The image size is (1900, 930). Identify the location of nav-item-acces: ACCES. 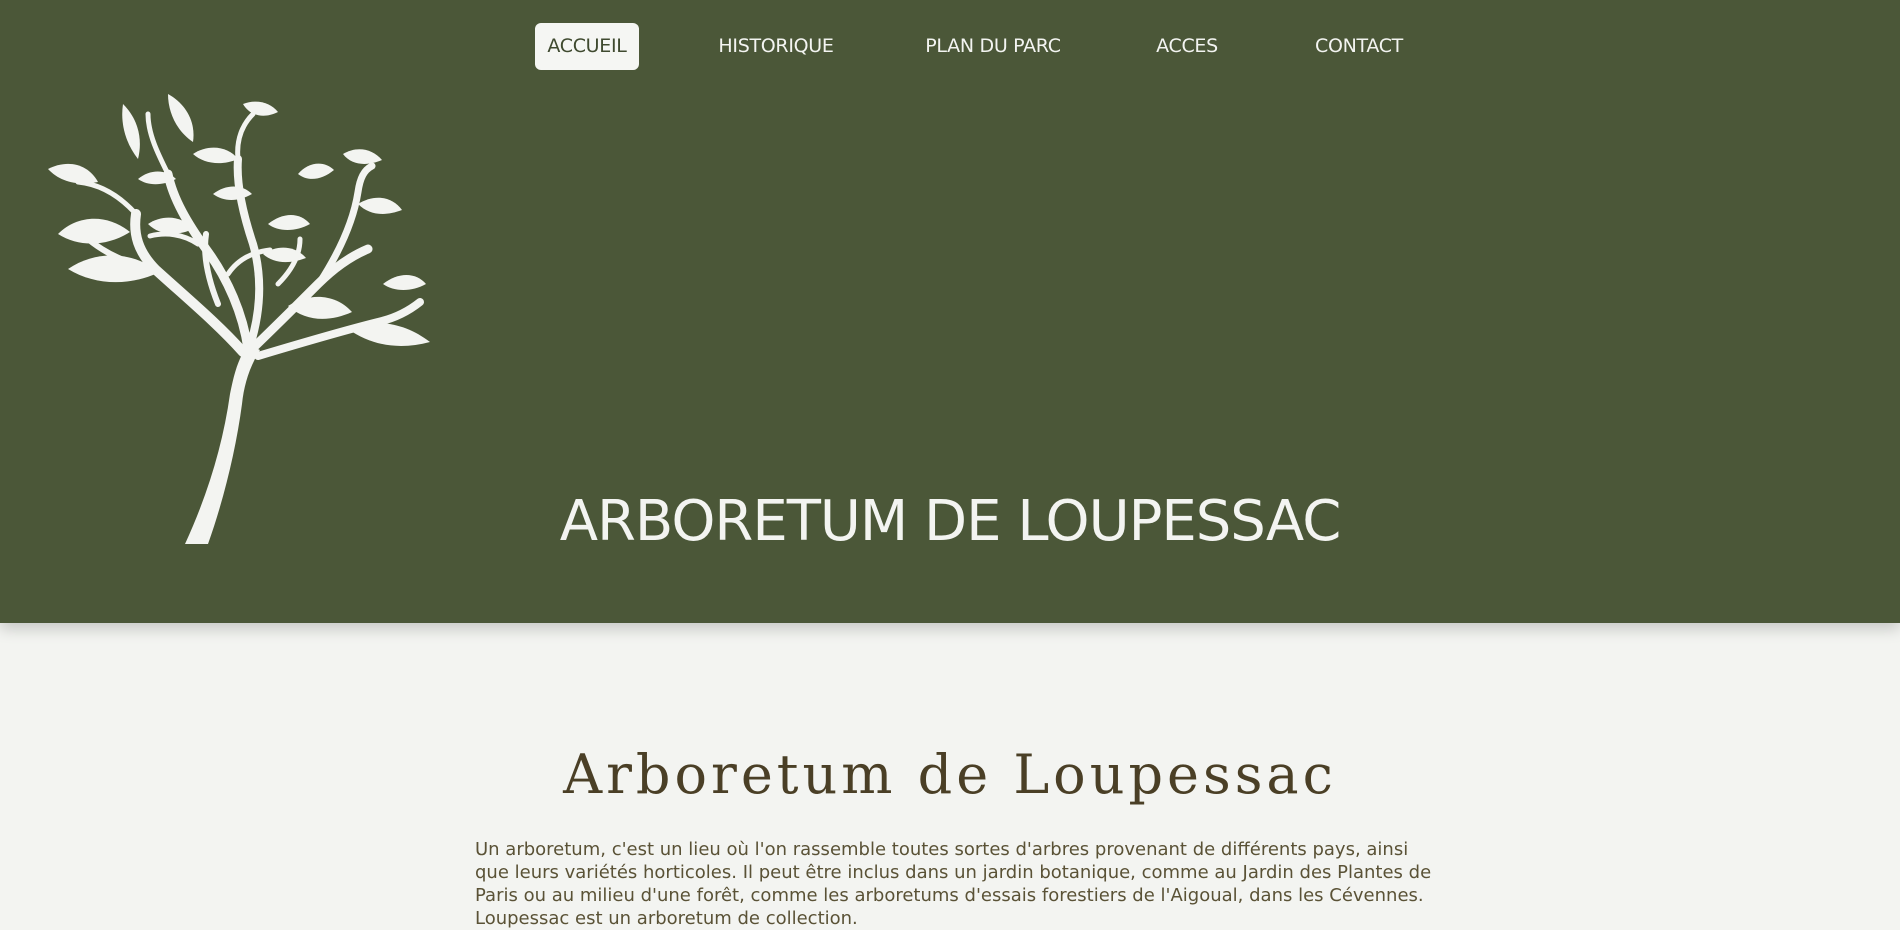
(1187, 46).